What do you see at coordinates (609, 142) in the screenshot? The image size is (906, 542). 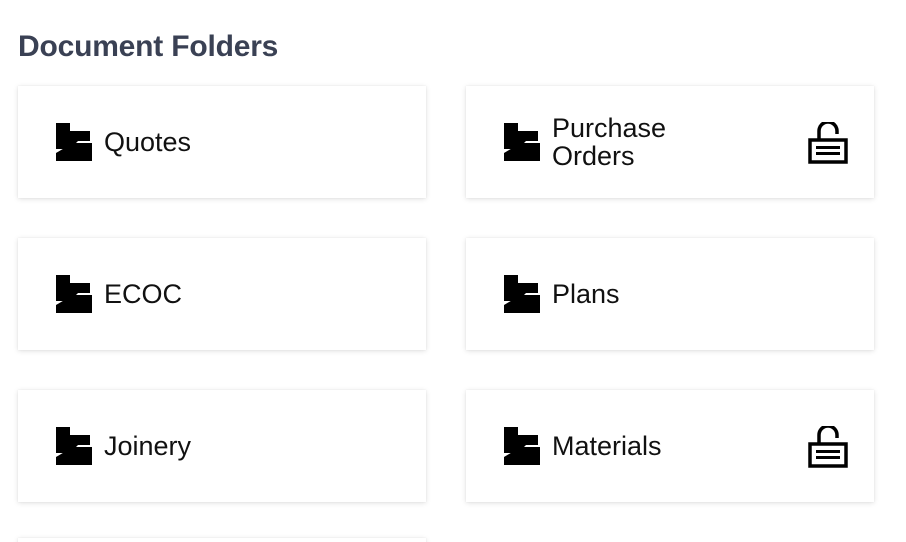 I see `folder-label: Purchase Orders` at bounding box center [609, 142].